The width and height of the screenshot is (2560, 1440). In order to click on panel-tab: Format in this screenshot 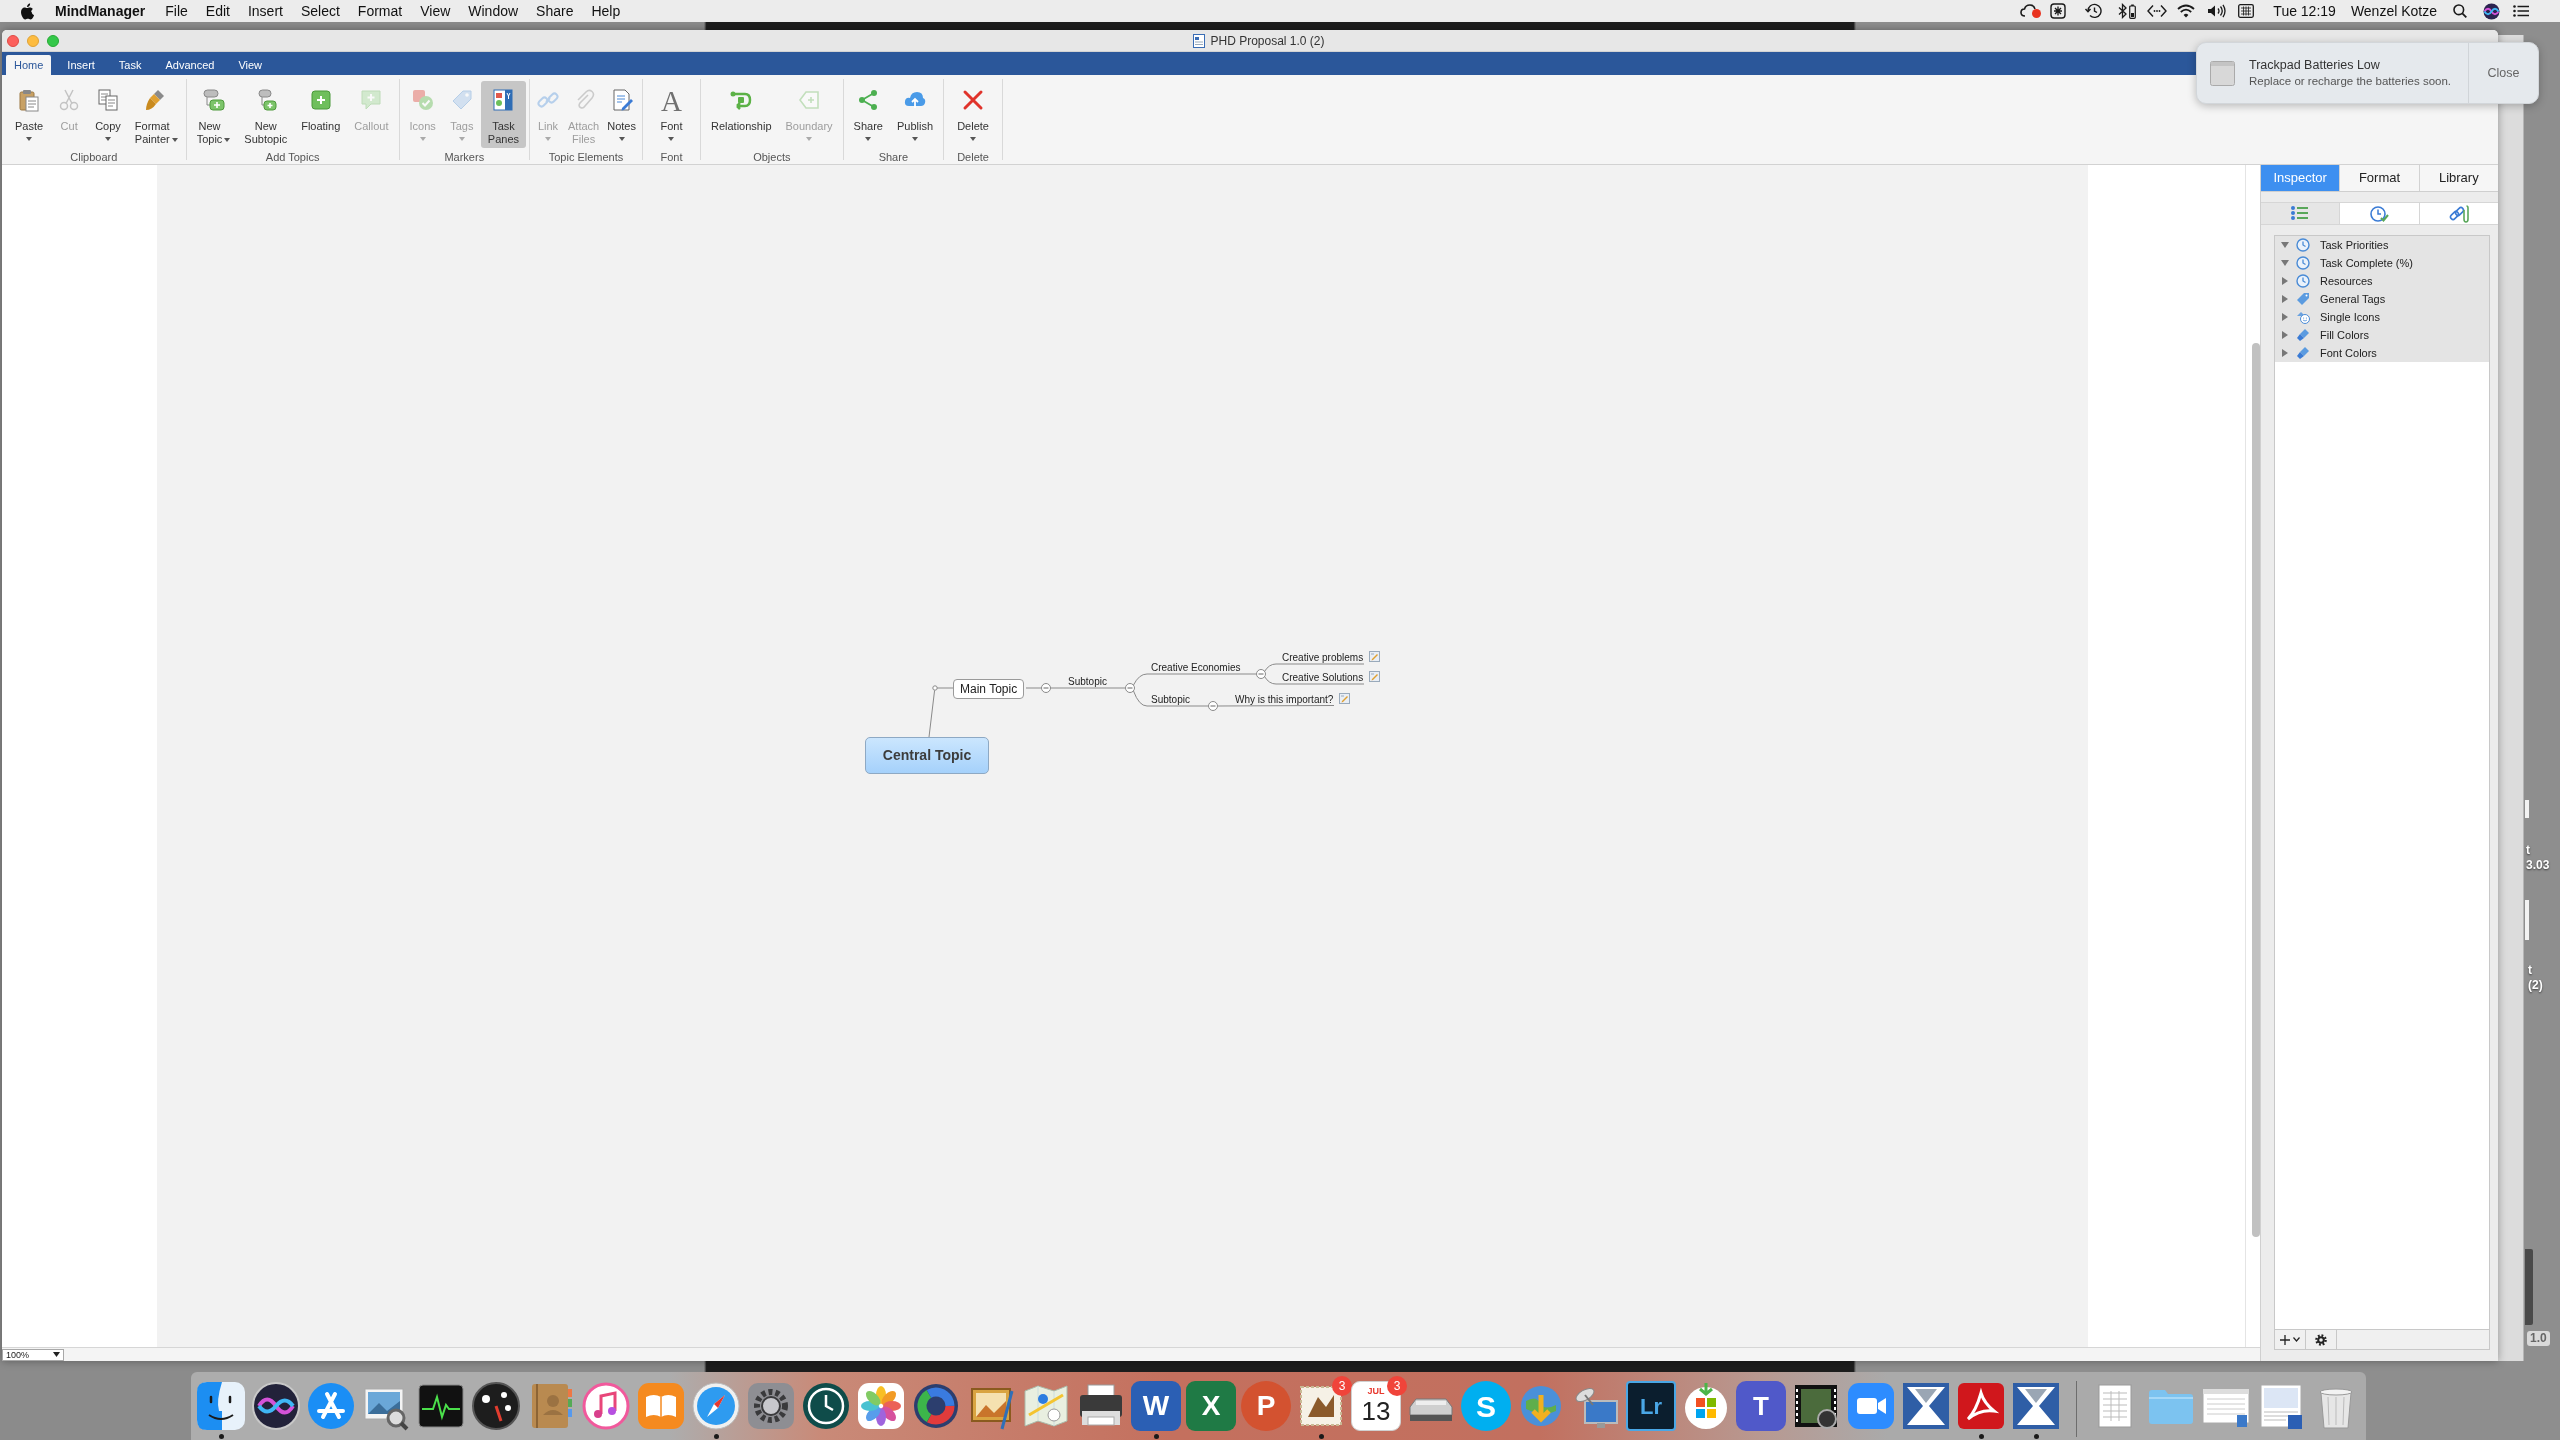, I will do `click(2379, 178)`.